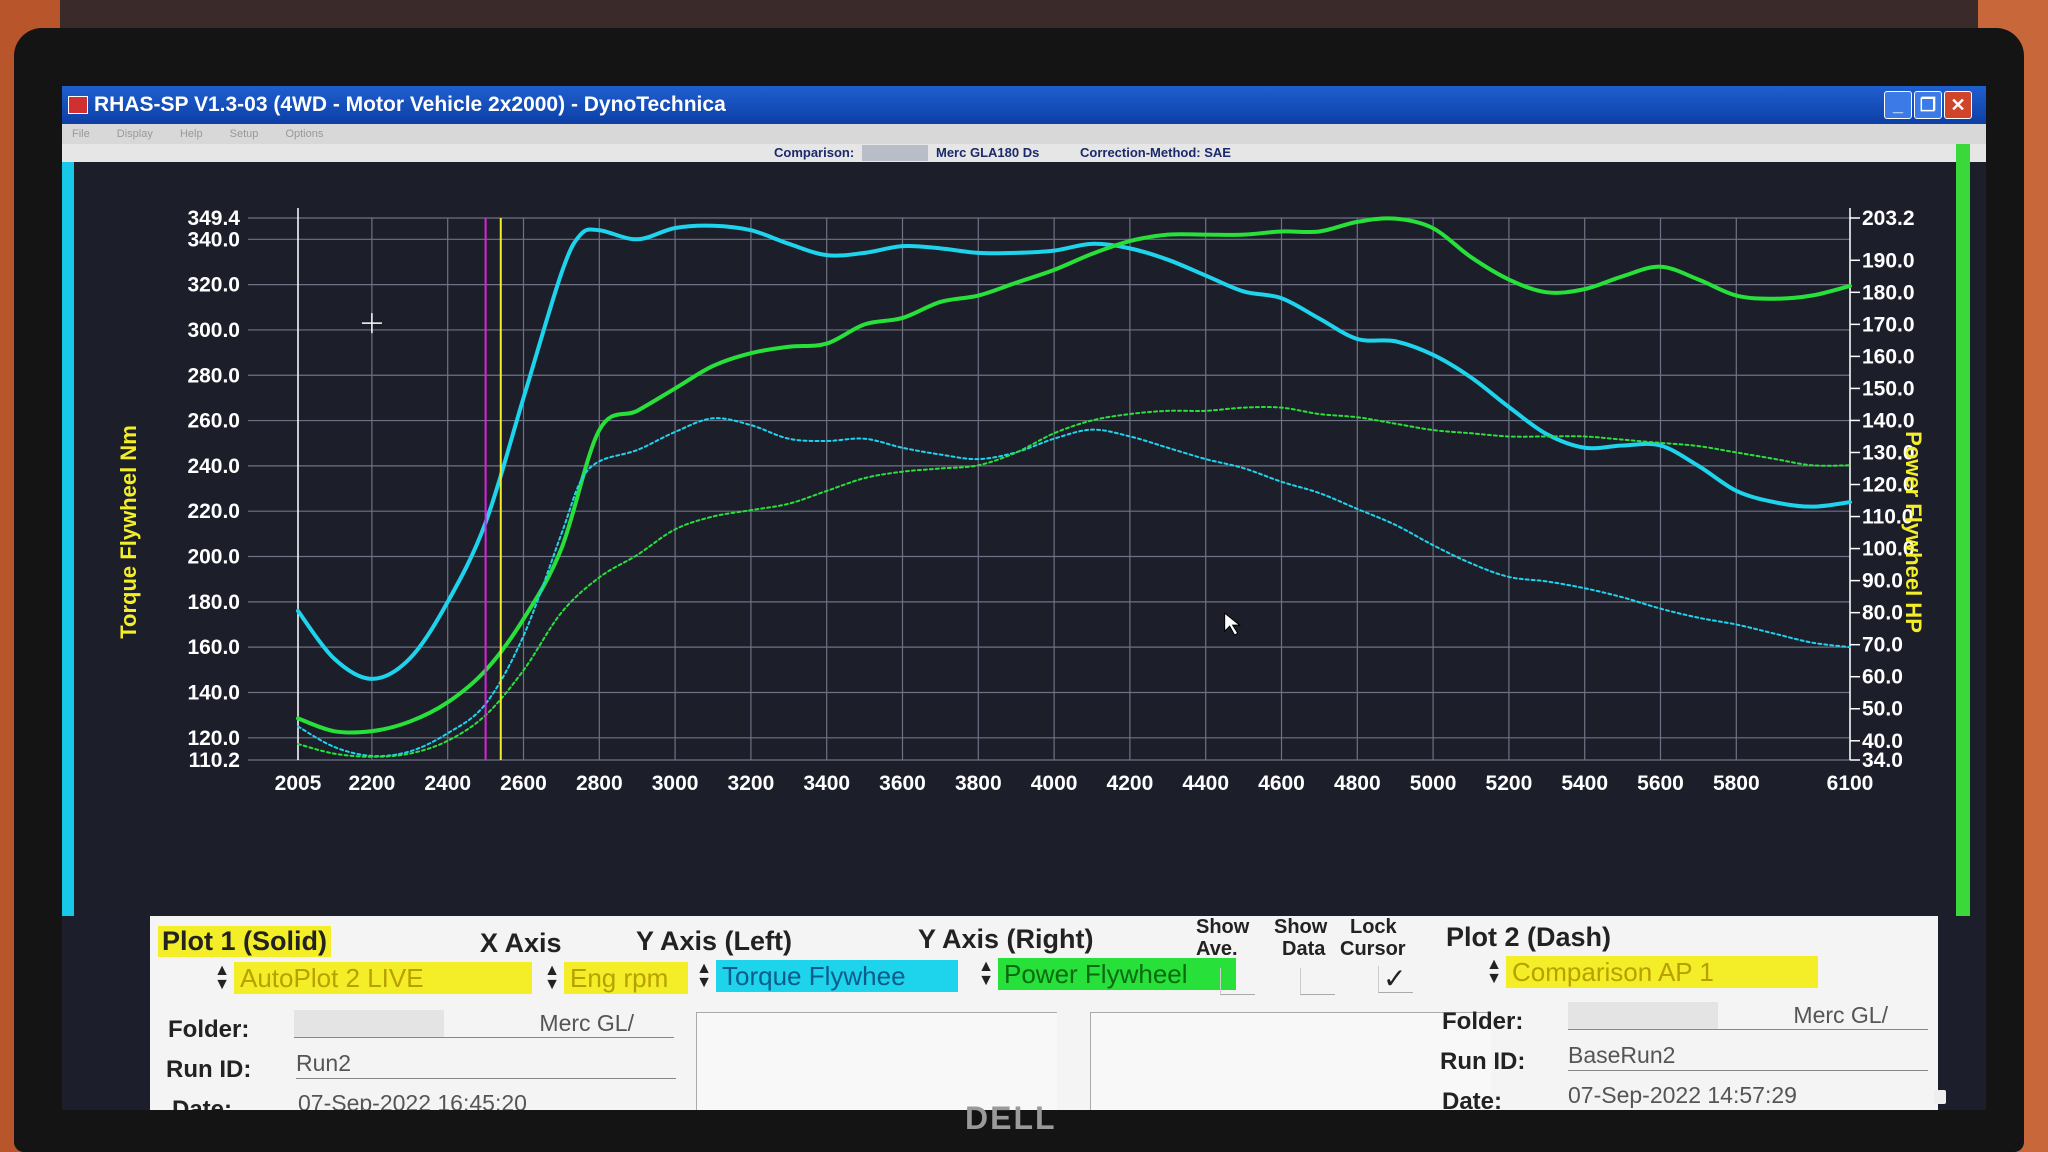 Image resolution: width=2048 pixels, height=1152 pixels. What do you see at coordinates (1024, 134) in the screenshot?
I see `menubar: File Display Help Setup Options` at bounding box center [1024, 134].